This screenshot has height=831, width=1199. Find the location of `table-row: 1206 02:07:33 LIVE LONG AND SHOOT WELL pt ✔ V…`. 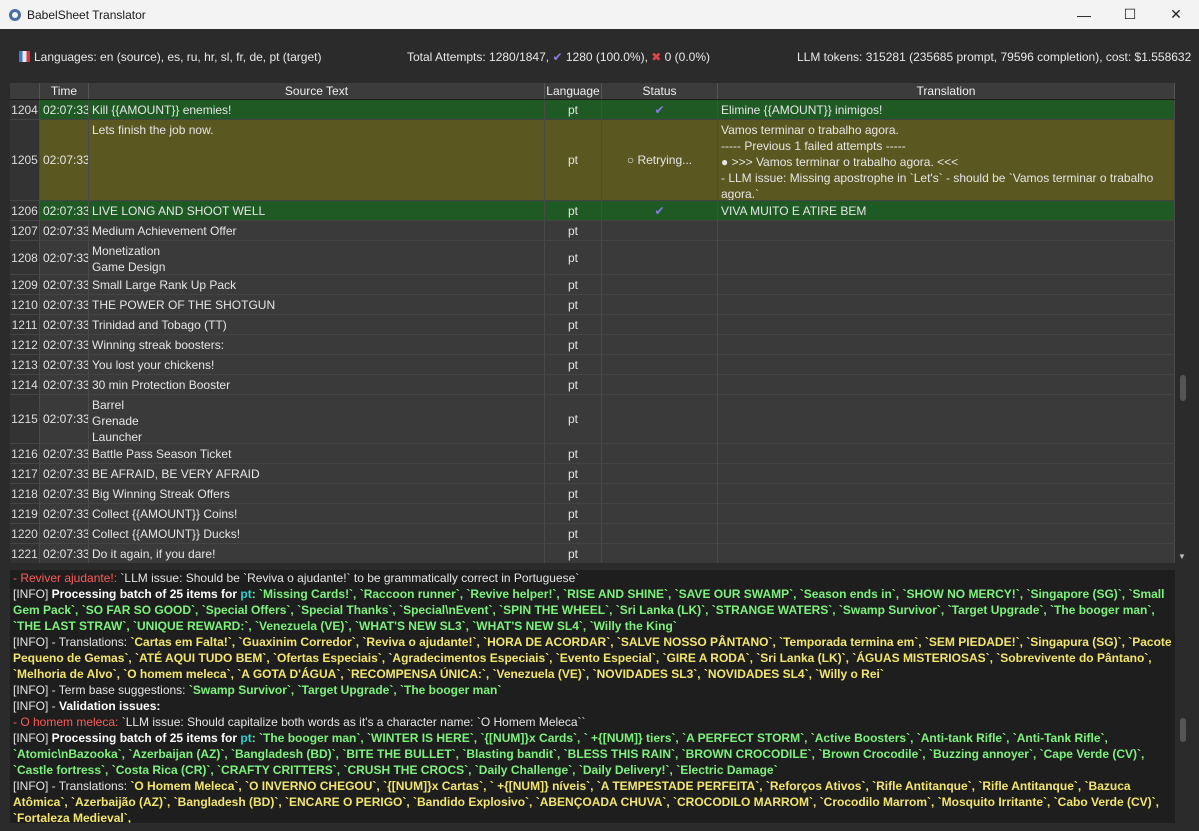

table-row: 1206 02:07:33 LIVE LONG AND SHOOT WELL pt ✔ V… is located at coordinates (592, 211).